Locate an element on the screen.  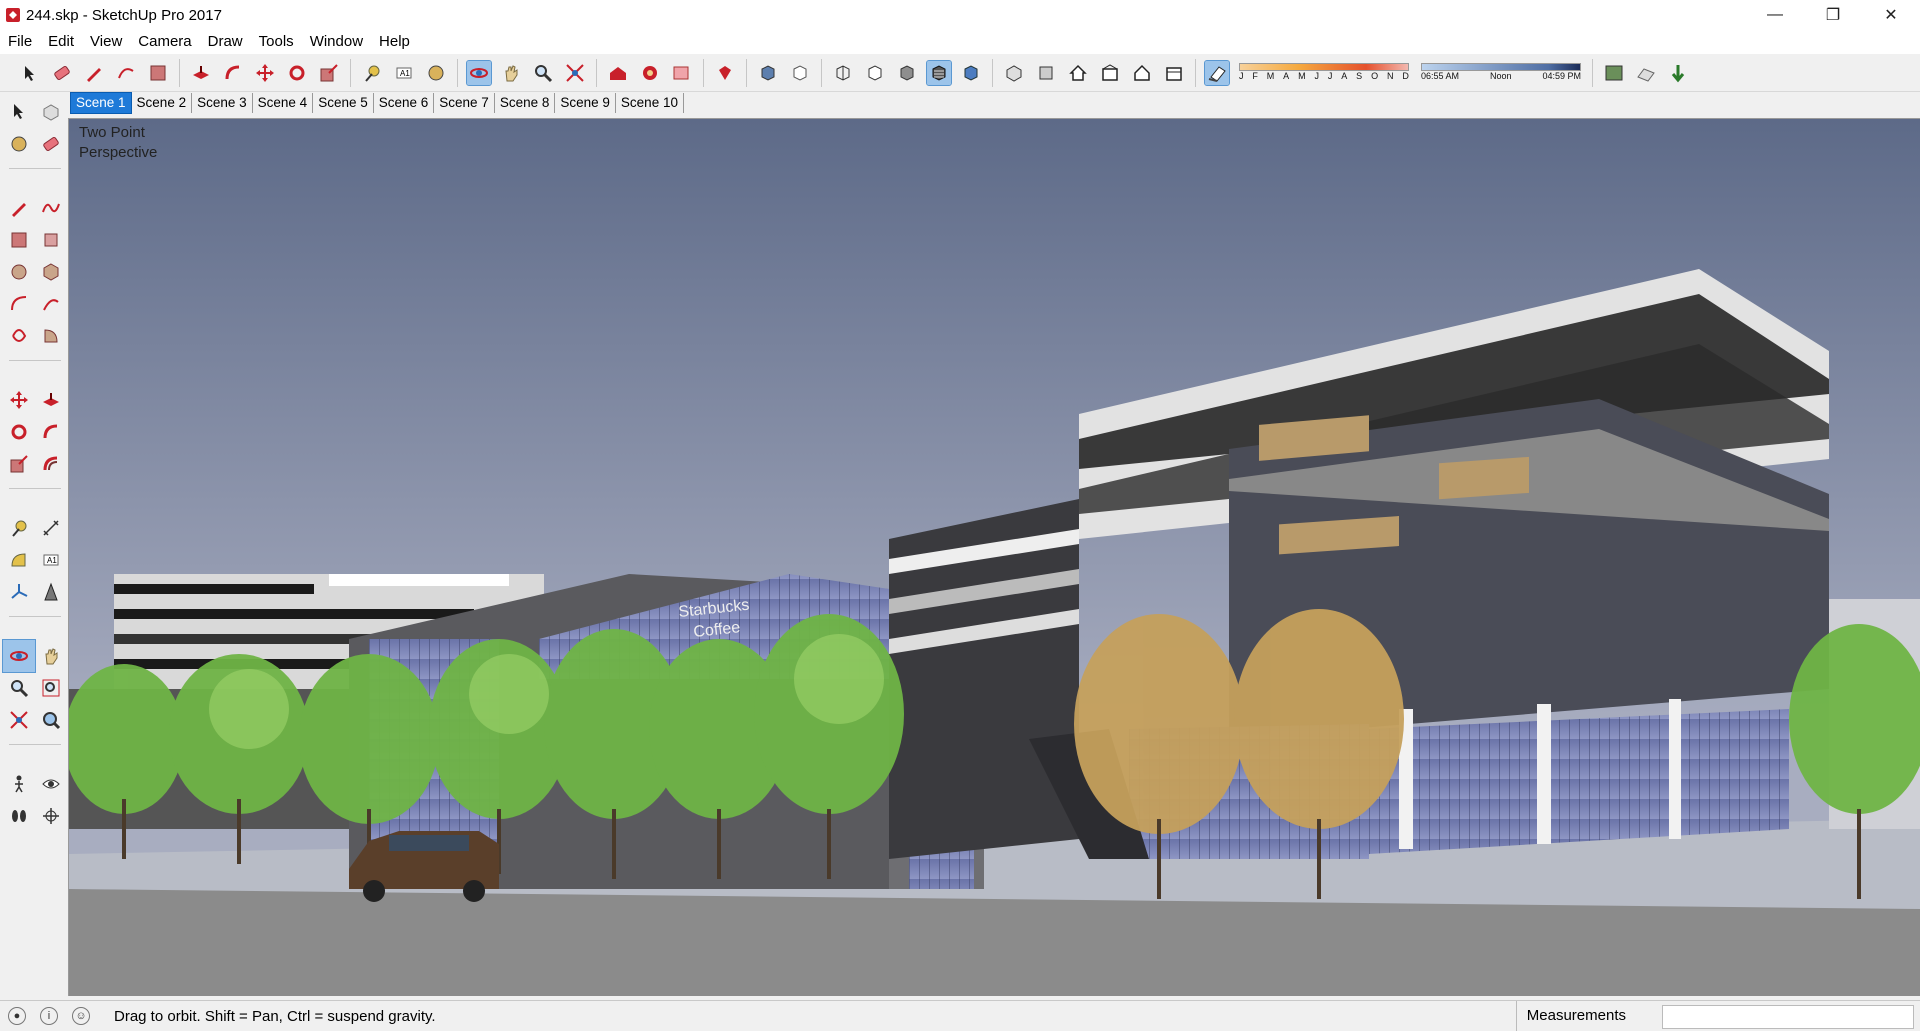
right-view-icon is located at coordinates (1110, 73).